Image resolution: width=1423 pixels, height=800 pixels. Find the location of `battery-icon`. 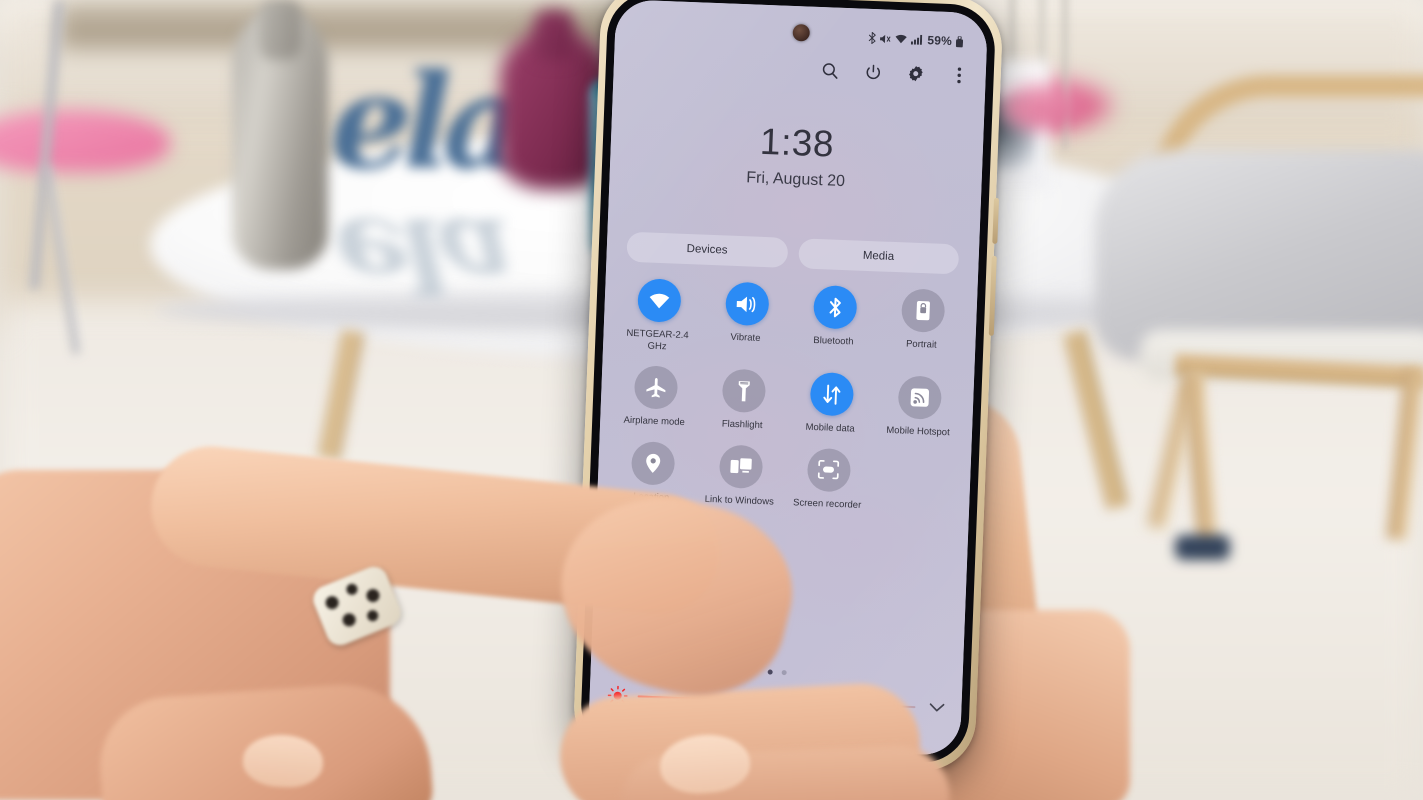

battery-icon is located at coordinates (959, 41).